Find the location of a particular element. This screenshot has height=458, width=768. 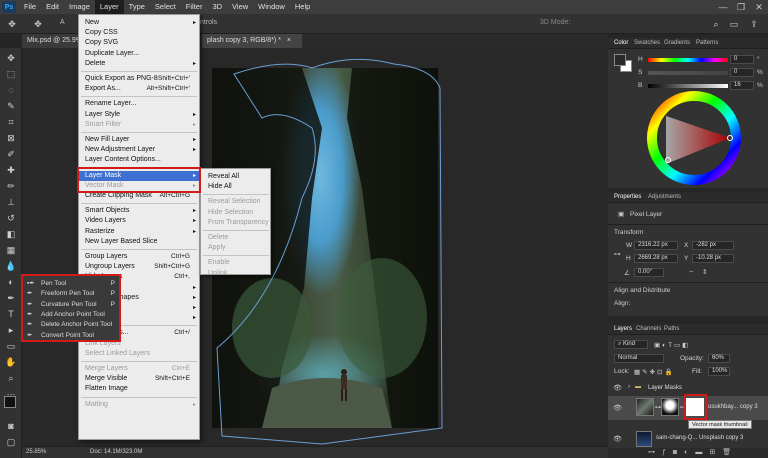

lock-icons: ▦✎✥⊡🔒 is located at coordinates (654, 372).